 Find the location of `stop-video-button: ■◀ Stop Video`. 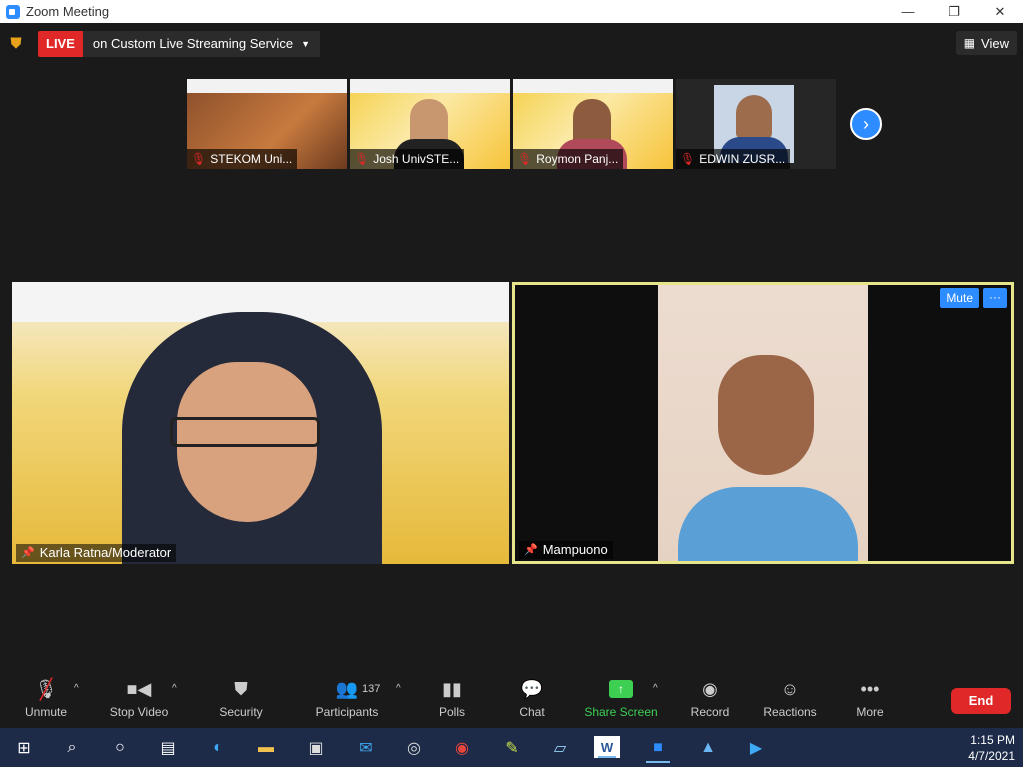

stop-video-button: ■◀ Stop Video is located at coordinates (139, 700).